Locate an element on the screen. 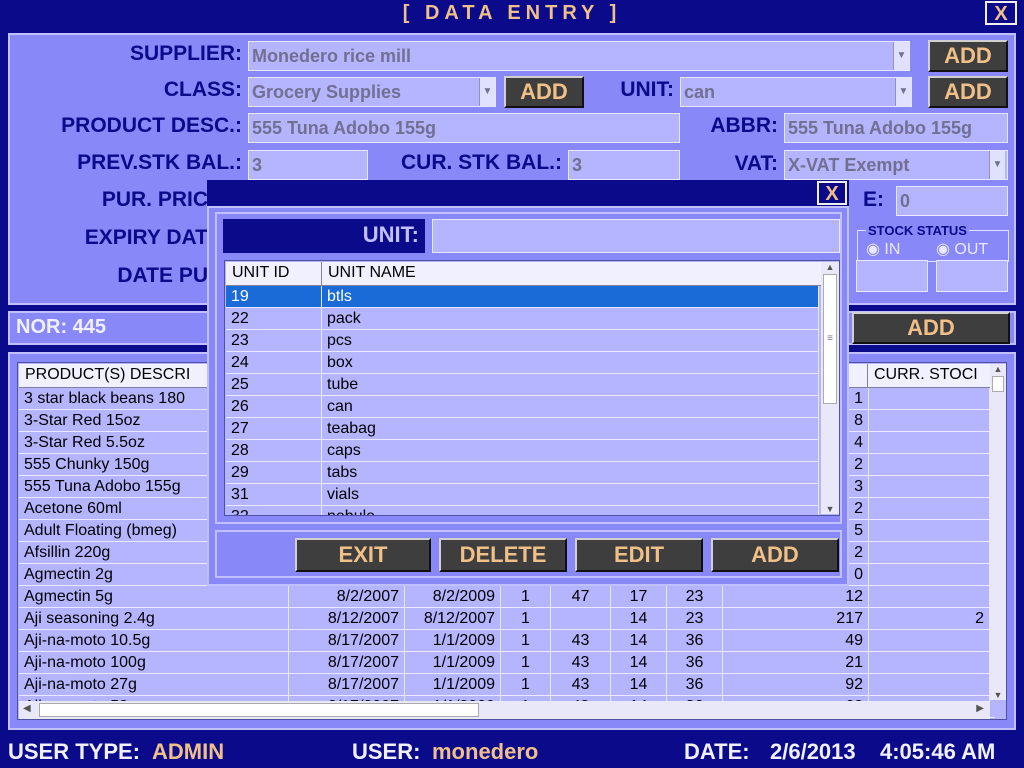 This screenshot has height=768, width=1024. unit-dialog-close-button: X is located at coordinates (832, 193).